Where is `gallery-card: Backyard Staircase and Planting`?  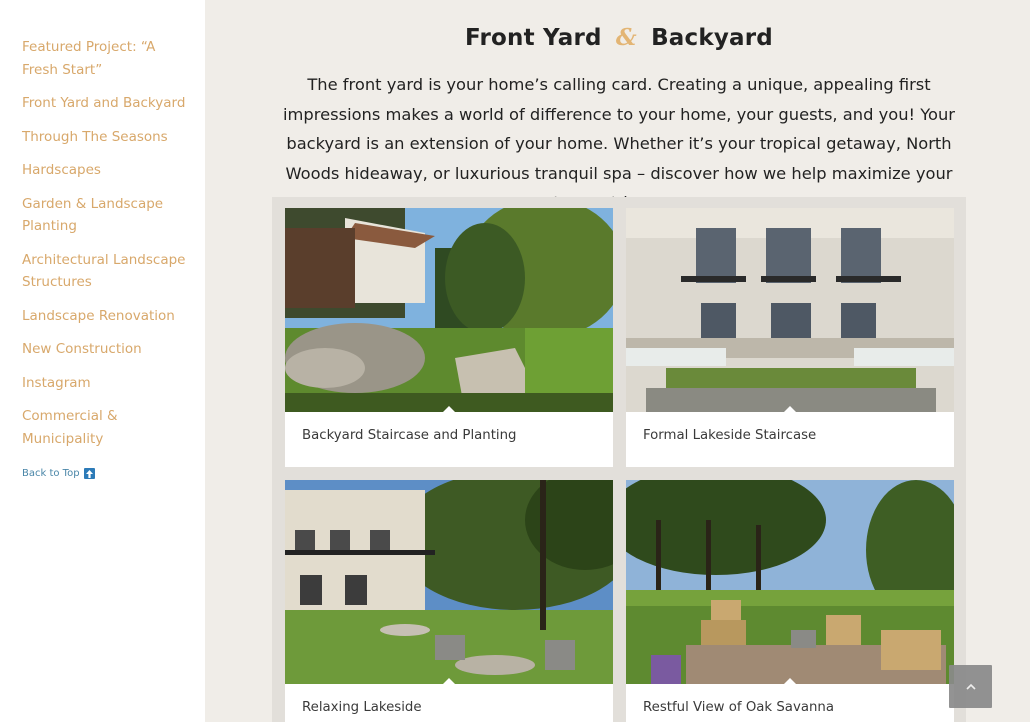 gallery-card: Backyard Staircase and Planting is located at coordinates (449, 337).